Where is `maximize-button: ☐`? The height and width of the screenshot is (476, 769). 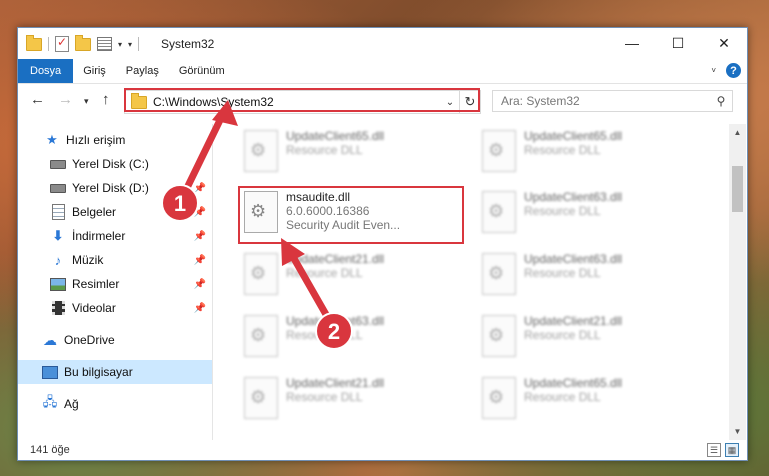
maximize-button: ☐ is located at coordinates (678, 43).